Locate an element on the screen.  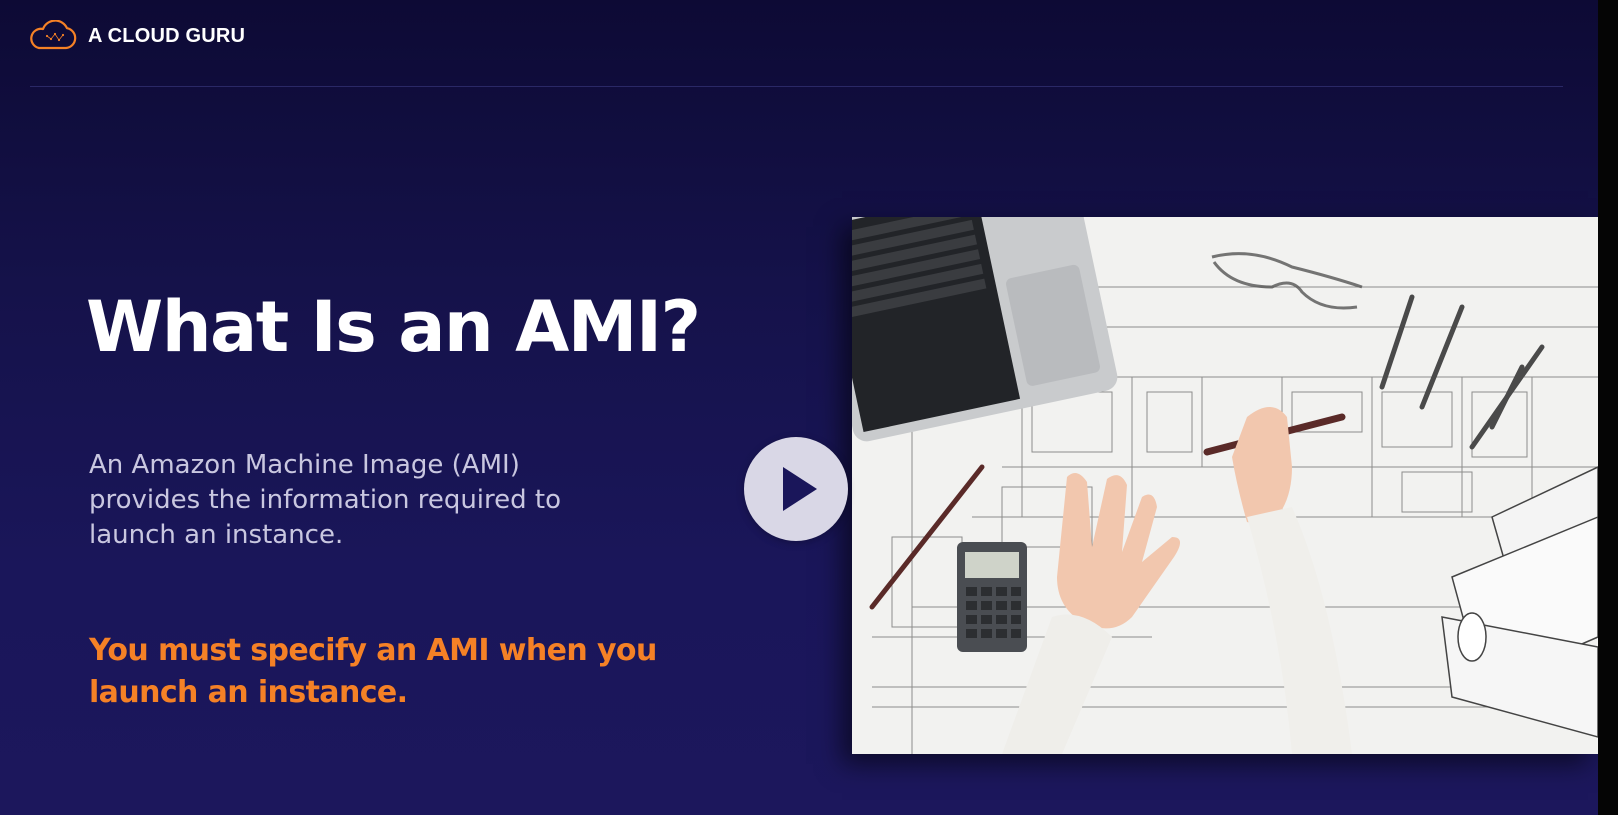
window-edge is located at coordinates (1608, 407).